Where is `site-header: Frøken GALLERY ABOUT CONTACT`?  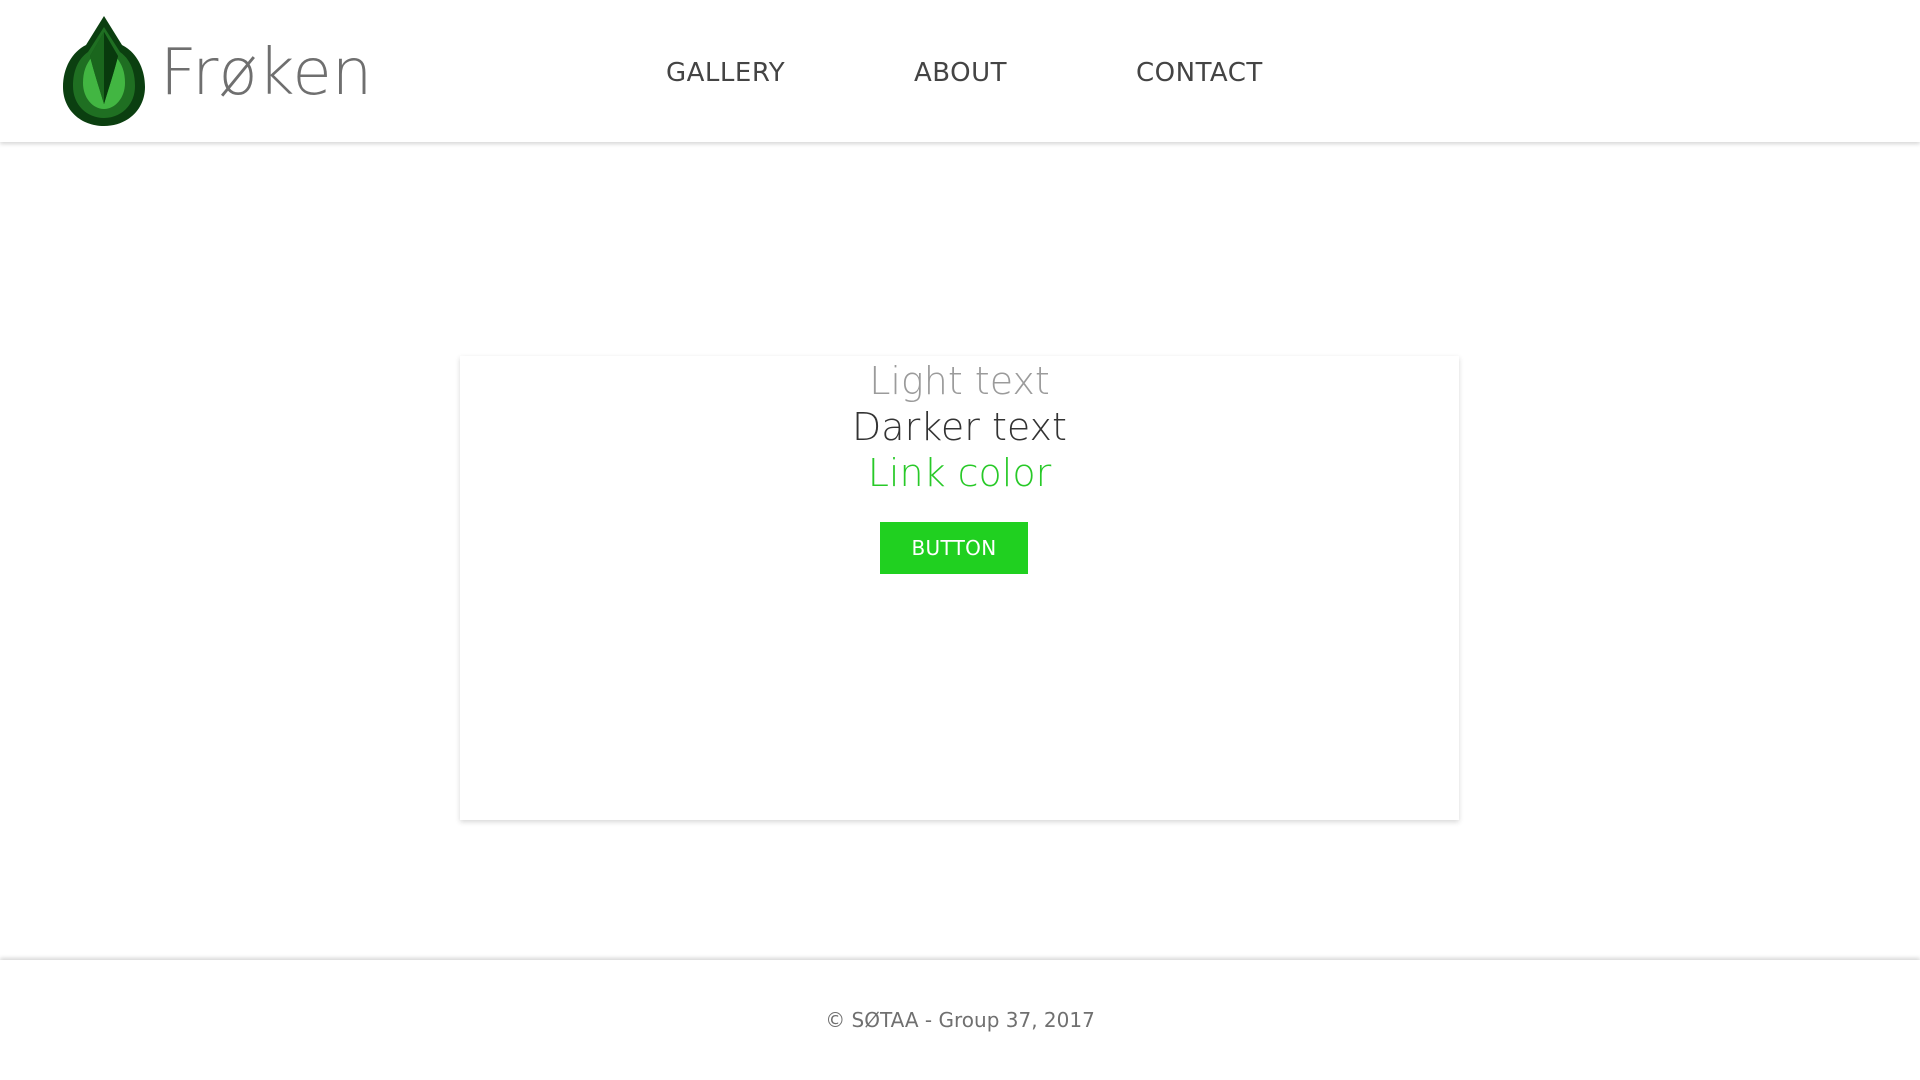 site-header: Frøken GALLERY ABOUT CONTACT is located at coordinates (960, 71).